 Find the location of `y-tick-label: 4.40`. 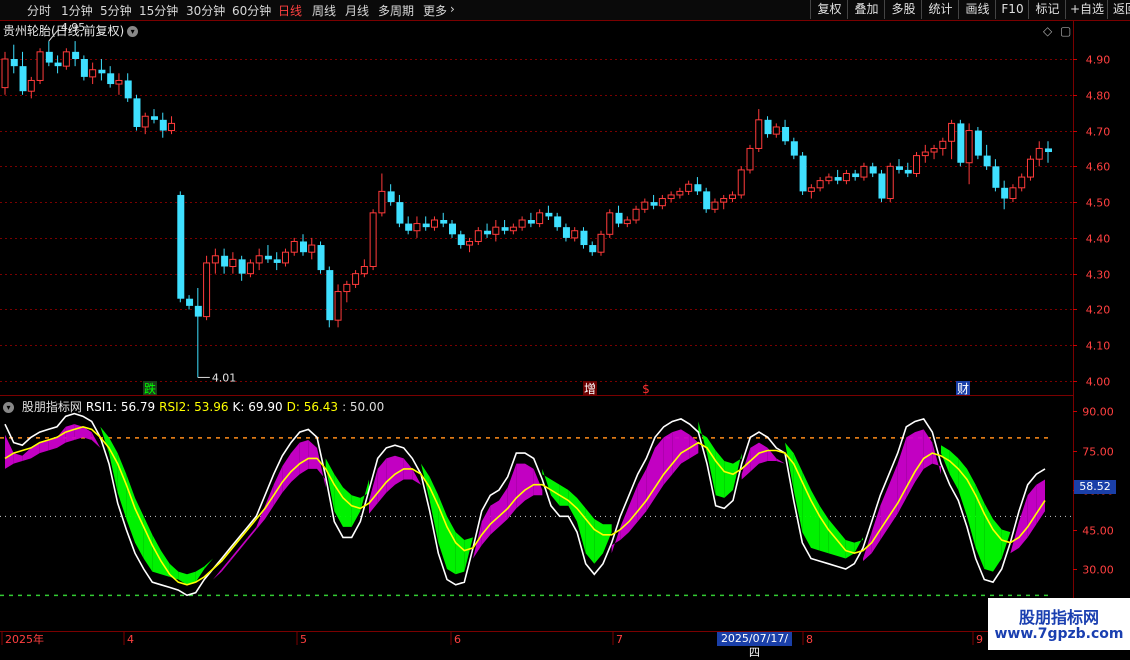

y-tick-label: 4.40 is located at coordinates (1098, 239).